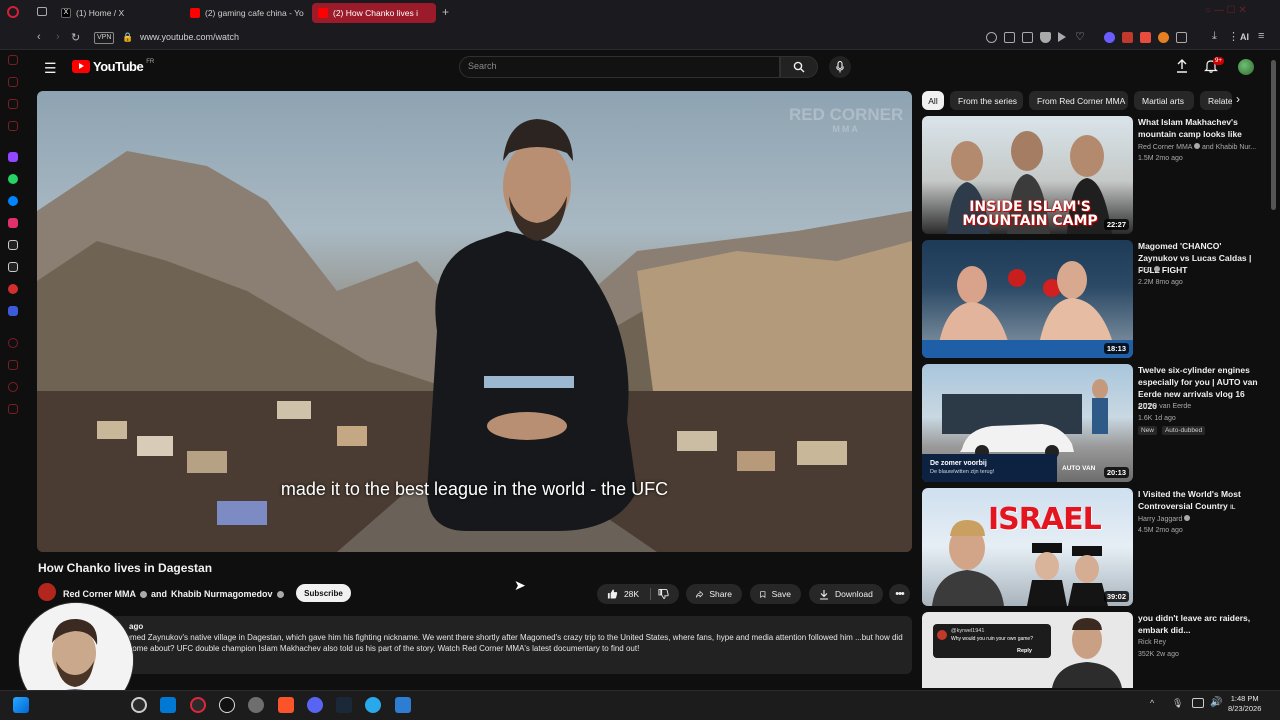 This screenshot has width=1280, height=720. Describe the element at coordinates (631, 594) in the screenshot. I see `like-count: 28K` at that location.